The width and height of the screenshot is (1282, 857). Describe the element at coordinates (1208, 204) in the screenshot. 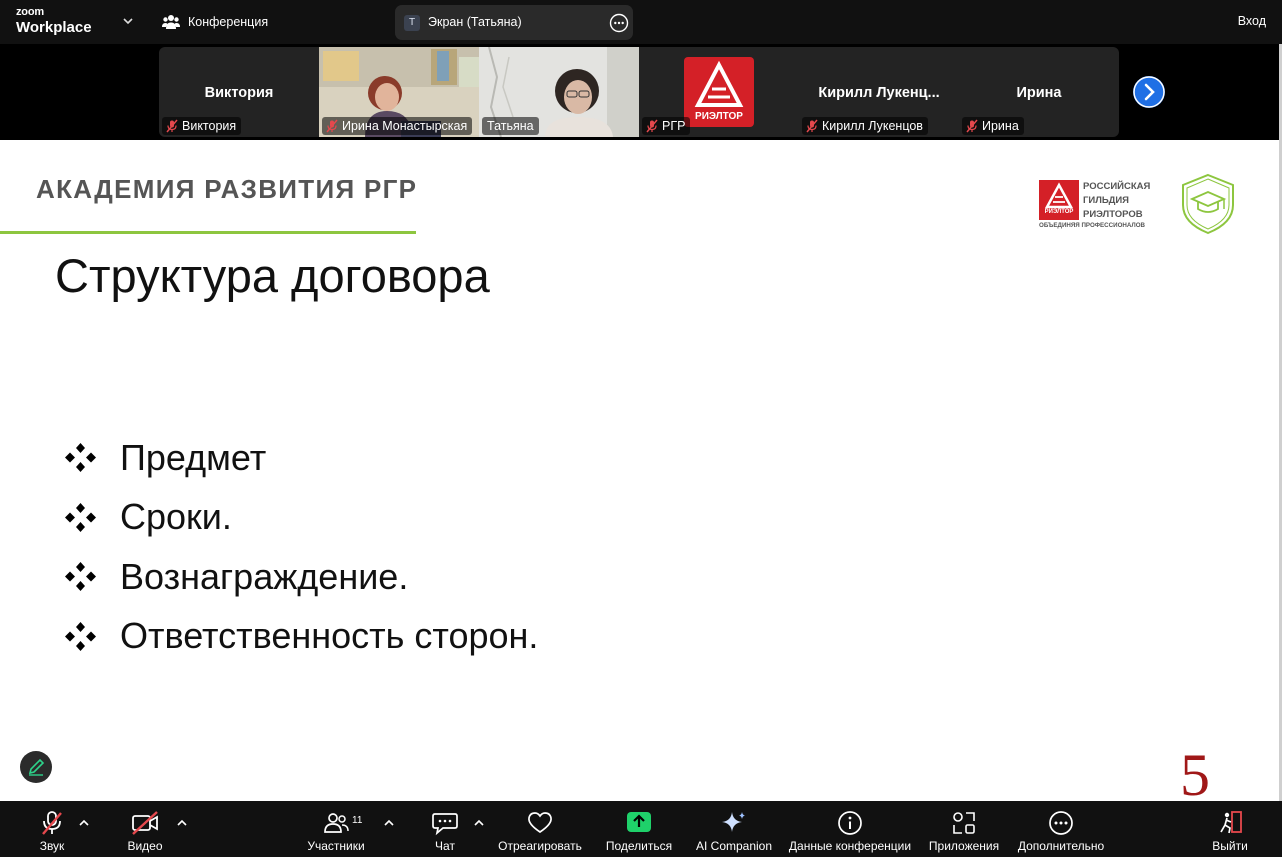

I see `academy-shield-icon` at that location.